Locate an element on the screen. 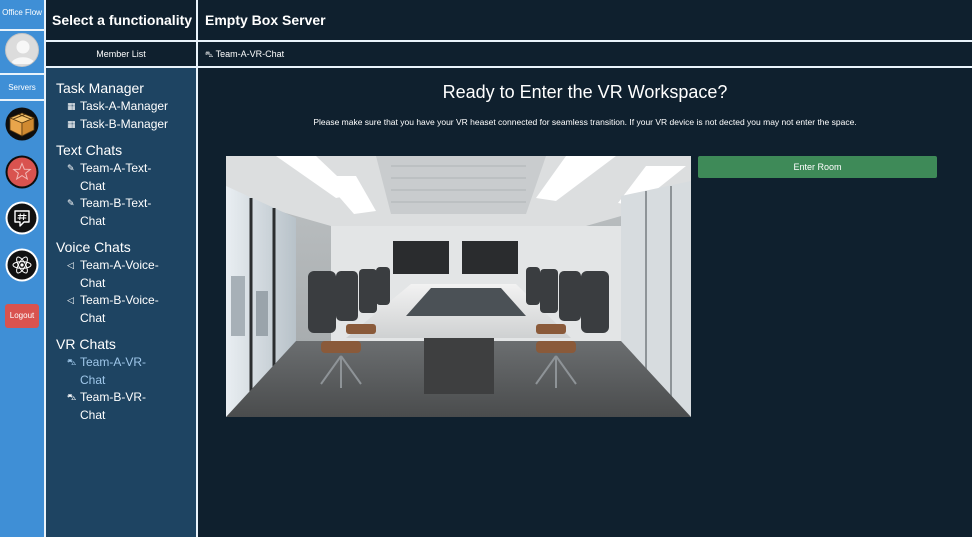 Image resolution: width=972 pixels, height=537 pixels. channel-label: Task-B-Manager is located at coordinates (124, 123).